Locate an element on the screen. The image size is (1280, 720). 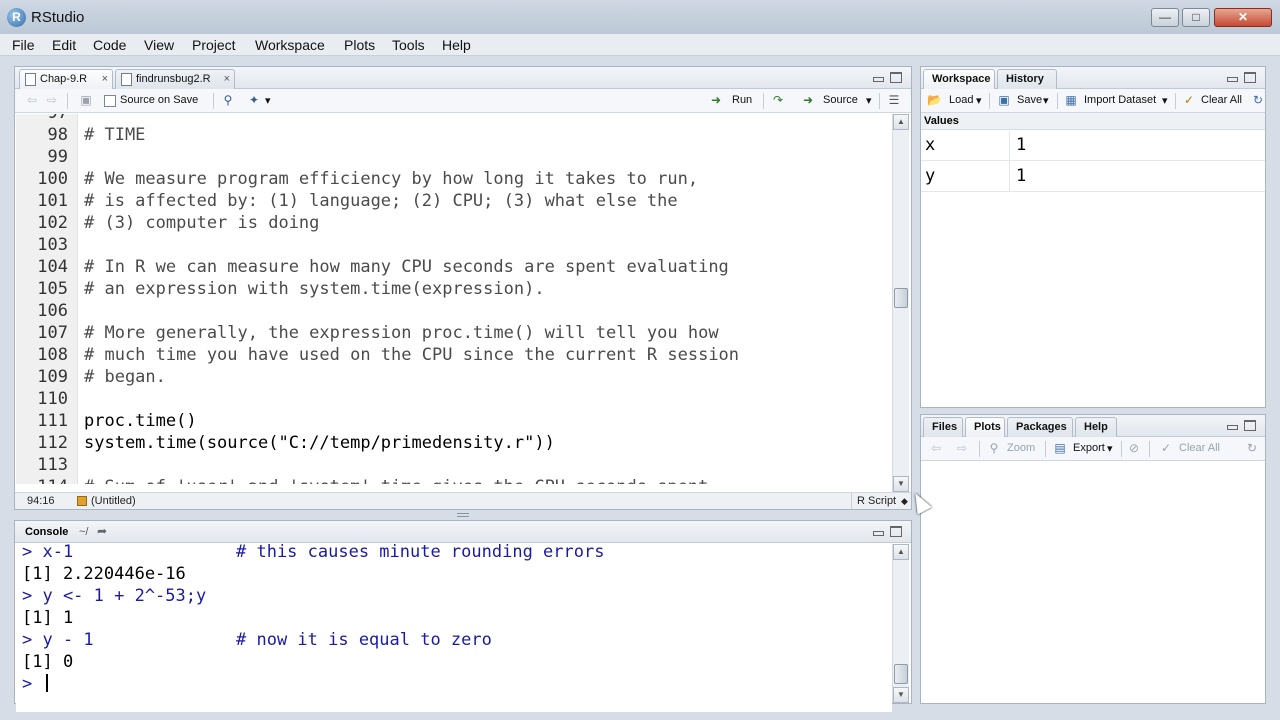
tab-history: History is located at coordinates (1027, 79).